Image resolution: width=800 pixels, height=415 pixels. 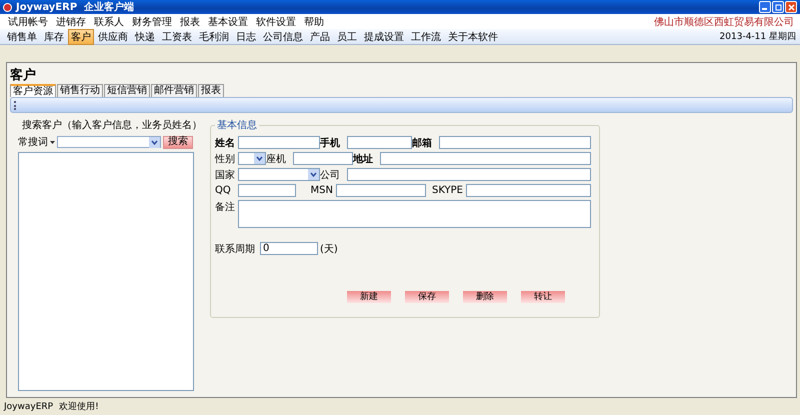 What do you see at coordinates (230, 21) in the screenshot?
I see `menu-item: 基本设置` at bounding box center [230, 21].